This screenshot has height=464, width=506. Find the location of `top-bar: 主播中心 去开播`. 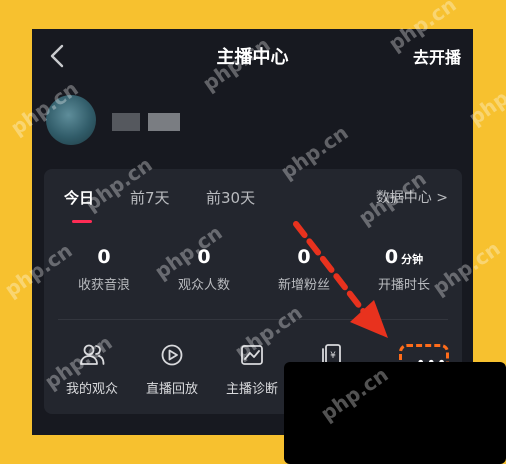

top-bar: 主播中心 去开播 is located at coordinates (252, 56).